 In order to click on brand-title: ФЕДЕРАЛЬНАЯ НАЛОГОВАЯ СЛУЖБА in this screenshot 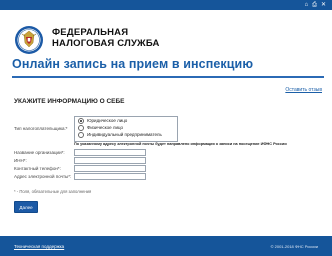, I will do `click(106, 38)`.